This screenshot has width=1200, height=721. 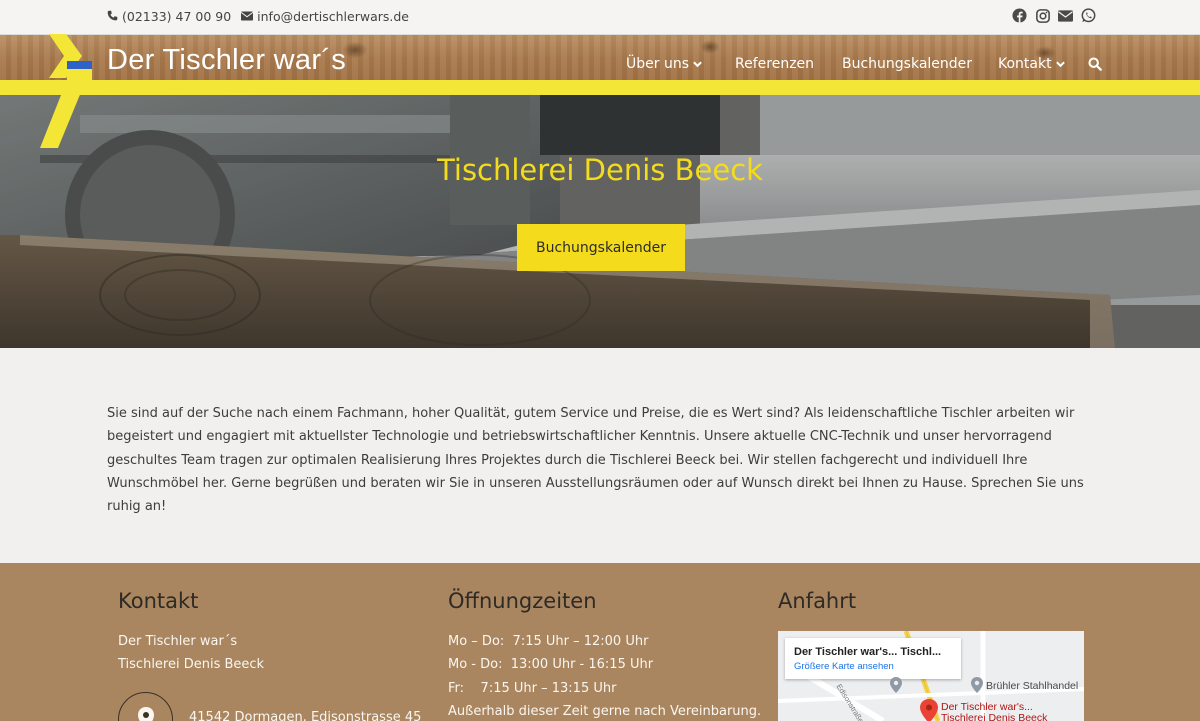 What do you see at coordinates (548, 641) in the screenshot?
I see `hours-line: Mo – Do: 7:15 Uhr – 12:00 Uhr` at bounding box center [548, 641].